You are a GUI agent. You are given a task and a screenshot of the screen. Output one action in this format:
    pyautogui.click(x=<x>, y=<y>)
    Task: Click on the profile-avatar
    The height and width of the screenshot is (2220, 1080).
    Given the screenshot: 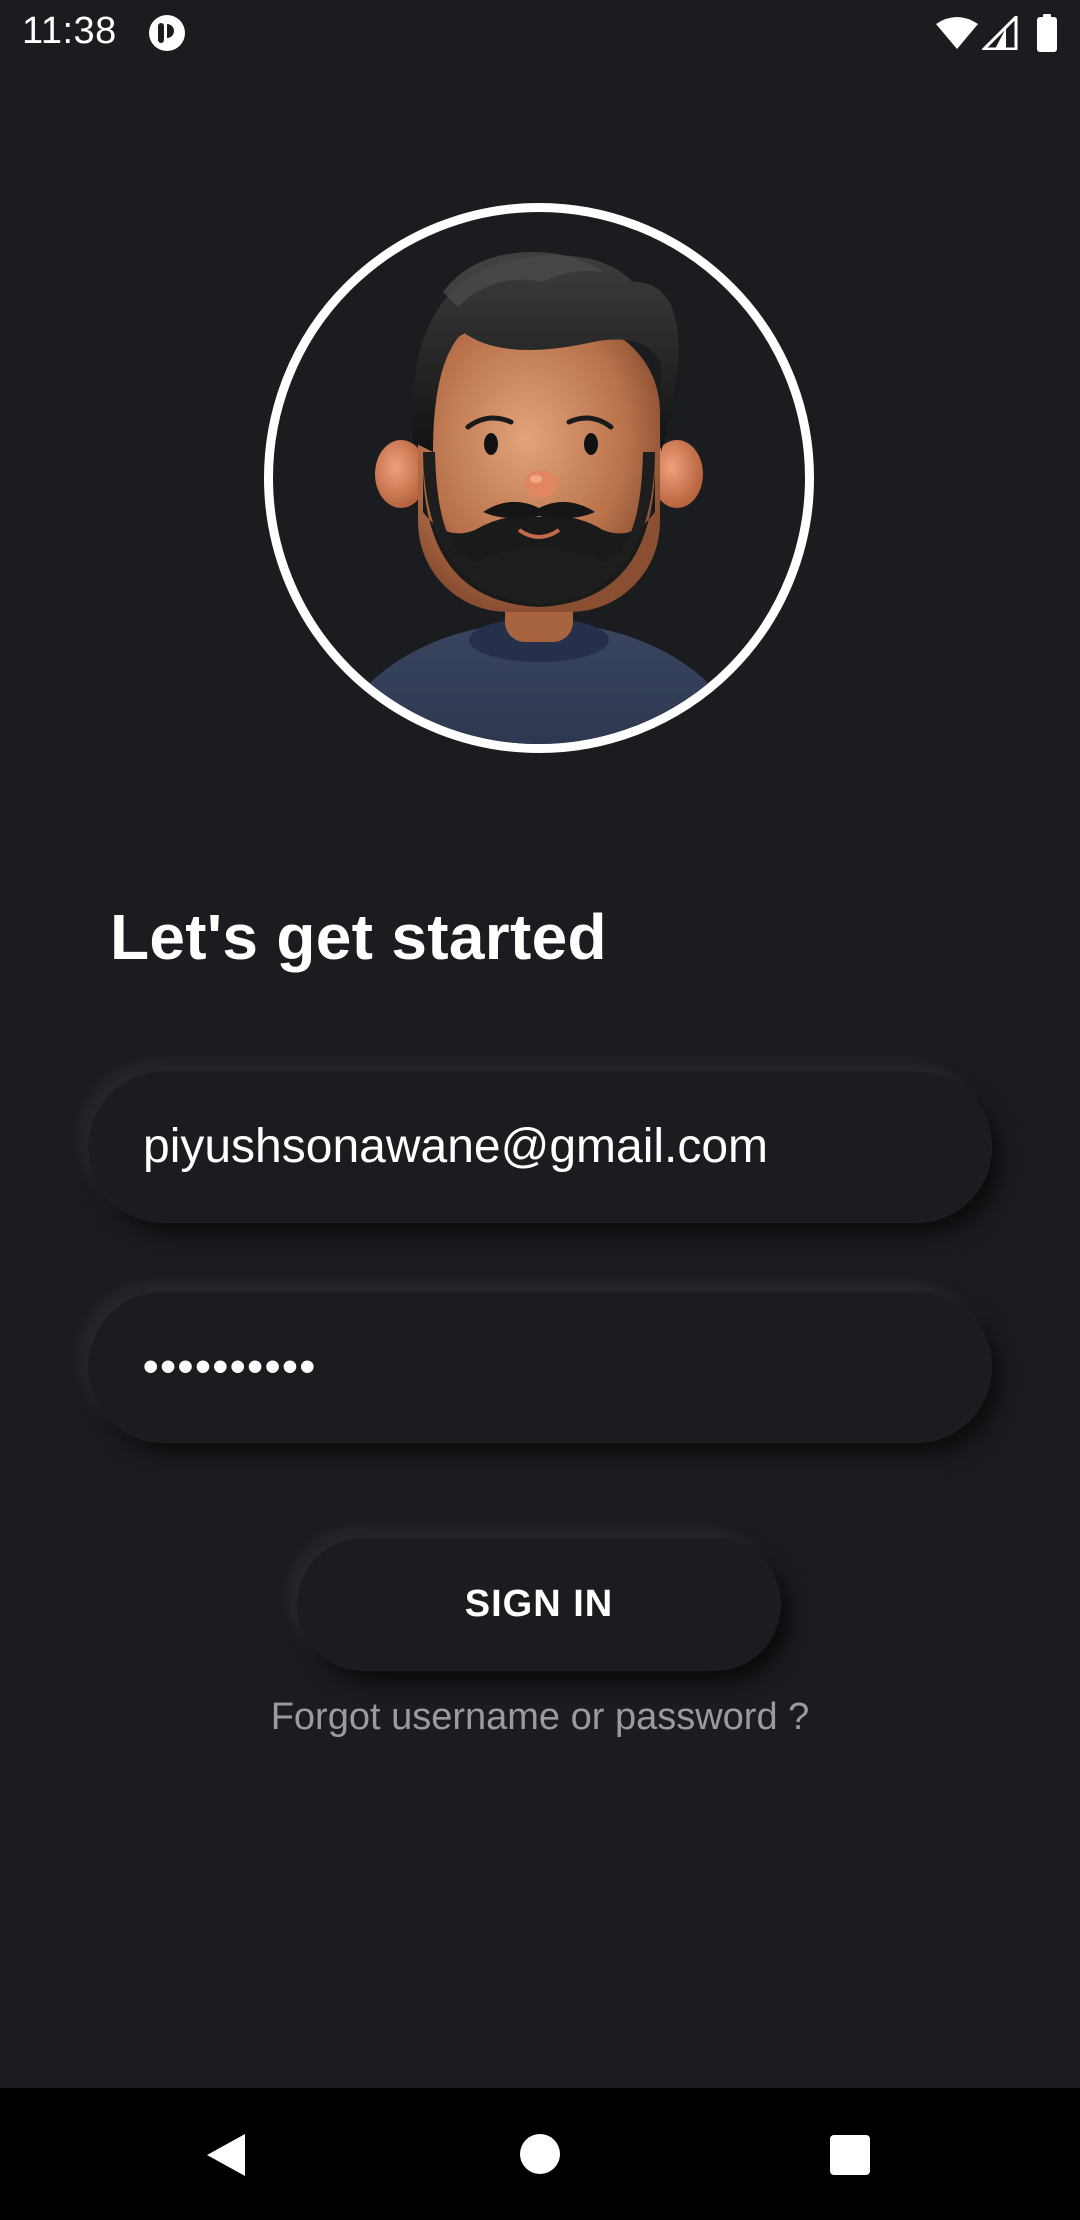 What is the action you would take?
    pyautogui.click(x=539, y=478)
    